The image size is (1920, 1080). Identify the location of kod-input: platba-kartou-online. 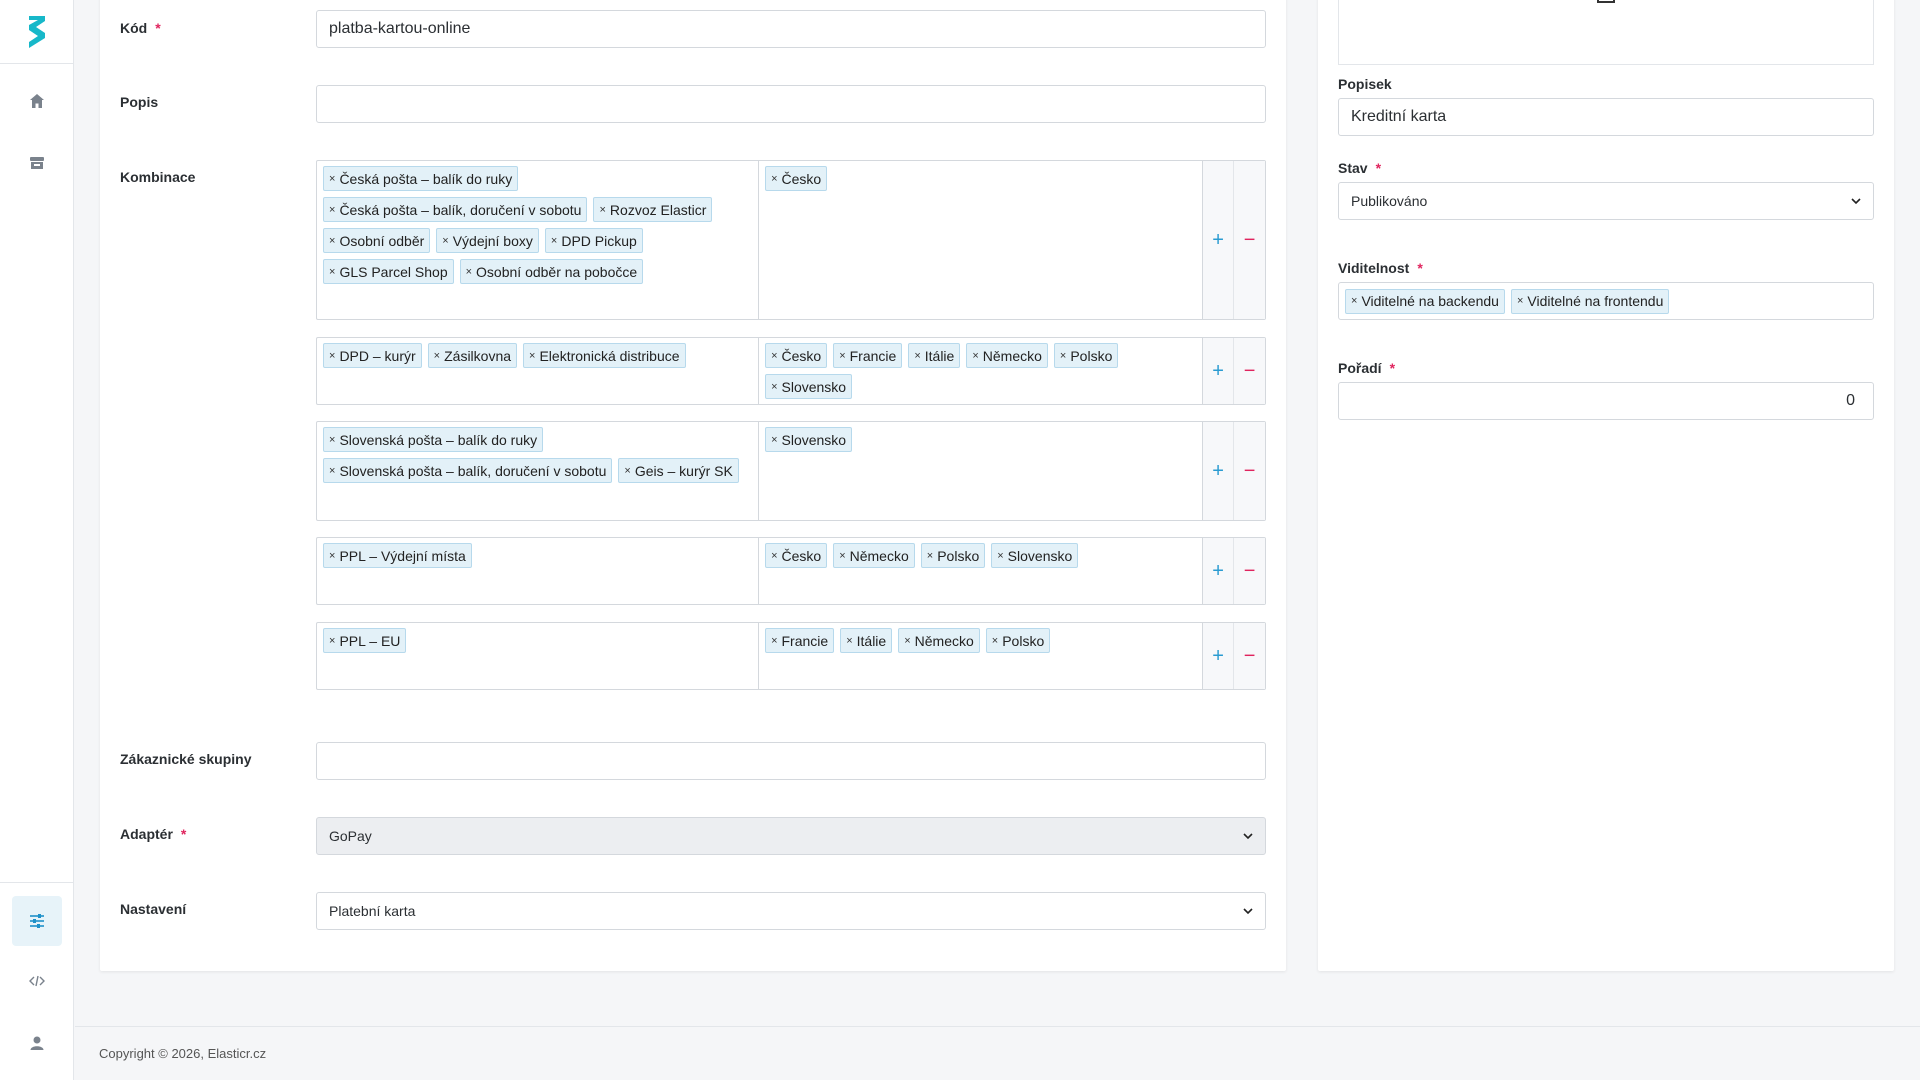
(791, 29).